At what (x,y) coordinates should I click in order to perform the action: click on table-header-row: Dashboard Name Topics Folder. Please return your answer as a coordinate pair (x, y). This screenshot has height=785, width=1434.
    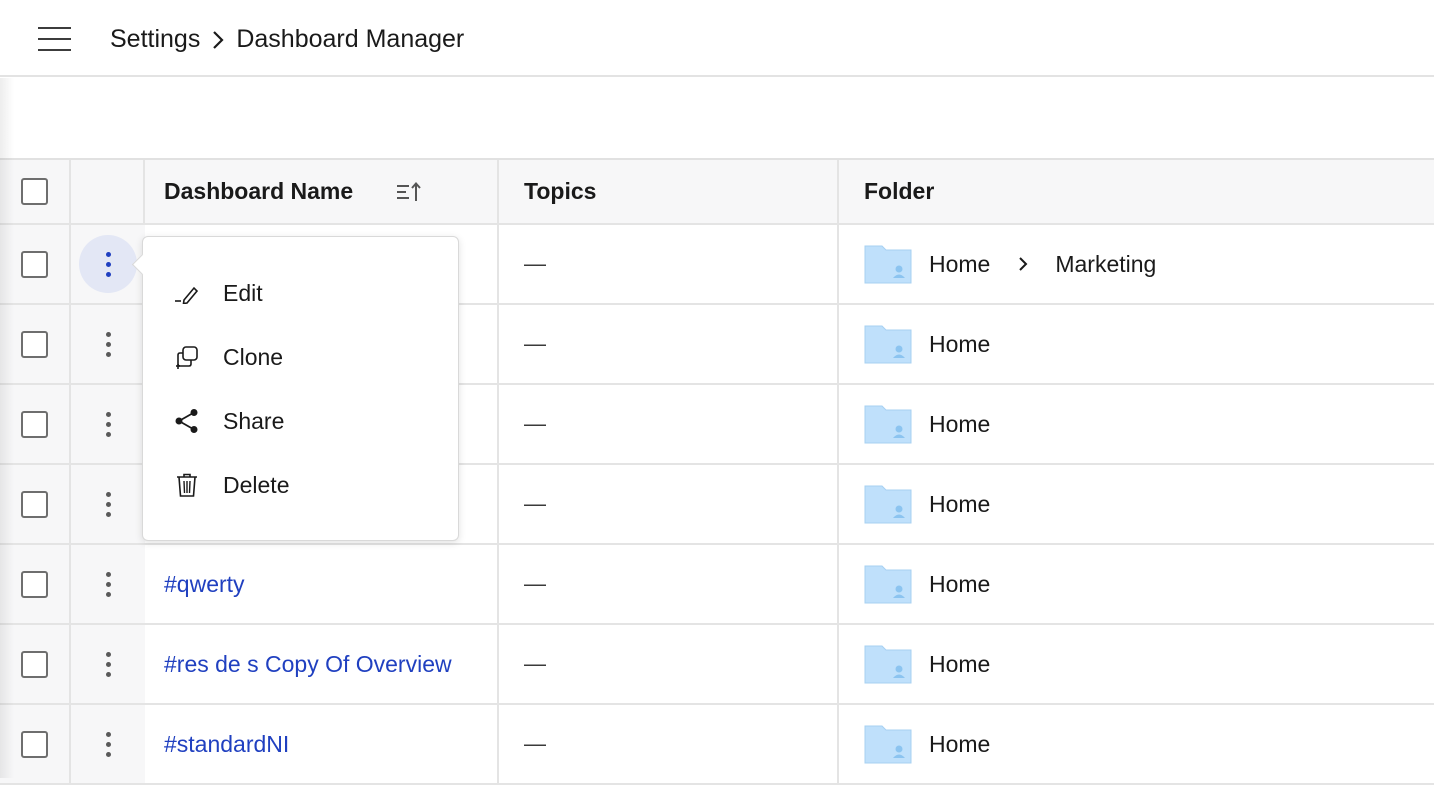
    Looking at the image, I should click on (717, 192).